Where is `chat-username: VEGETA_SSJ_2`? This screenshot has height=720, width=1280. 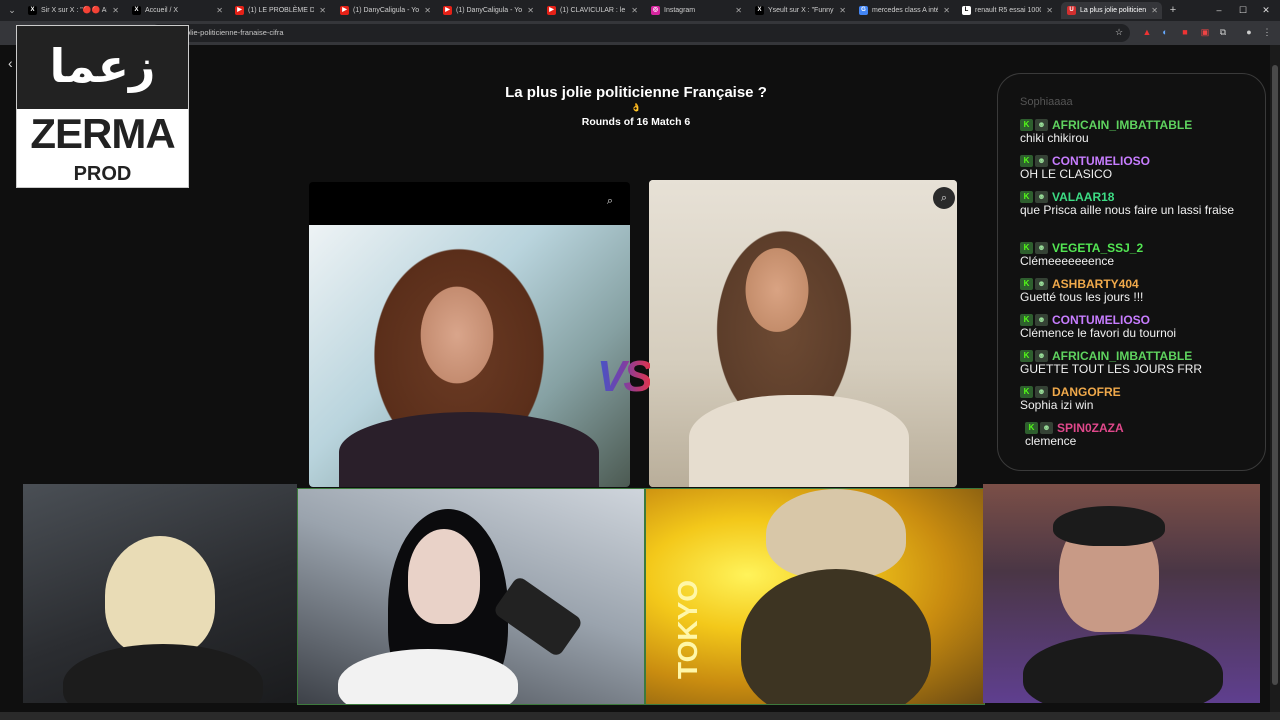
chat-username: VEGETA_SSJ_2 is located at coordinates (1097, 248).